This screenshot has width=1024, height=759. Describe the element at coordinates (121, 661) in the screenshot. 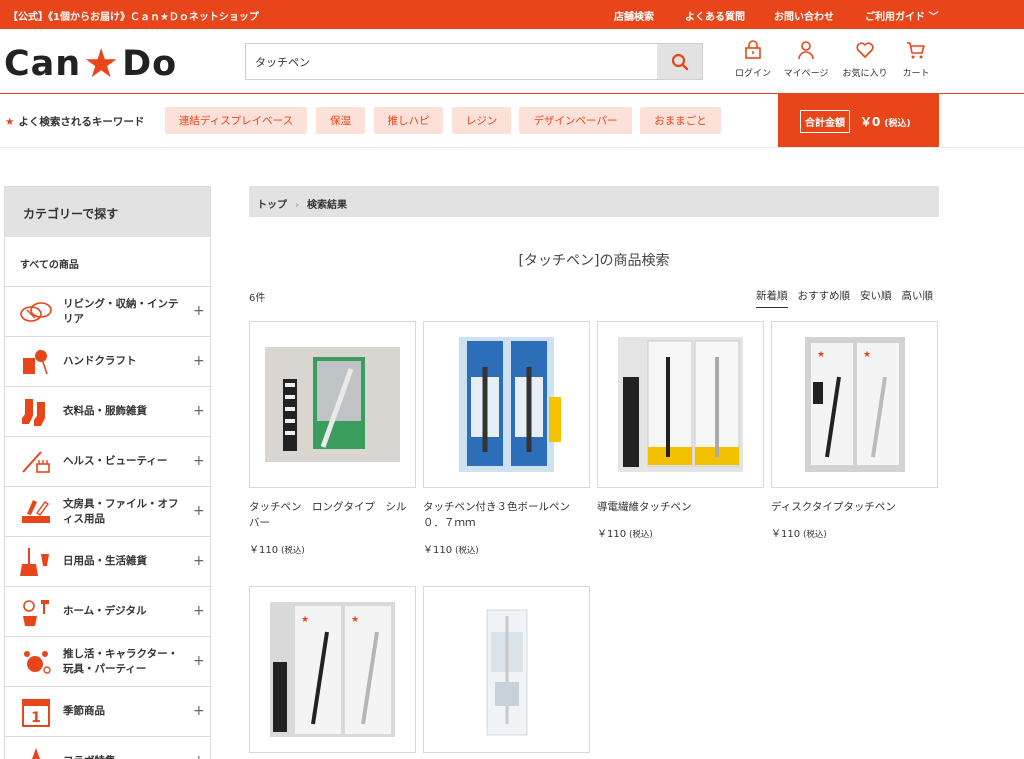

I see `sidebar-item-label: 推し活・キャラクター・玩具・パーティー` at that location.